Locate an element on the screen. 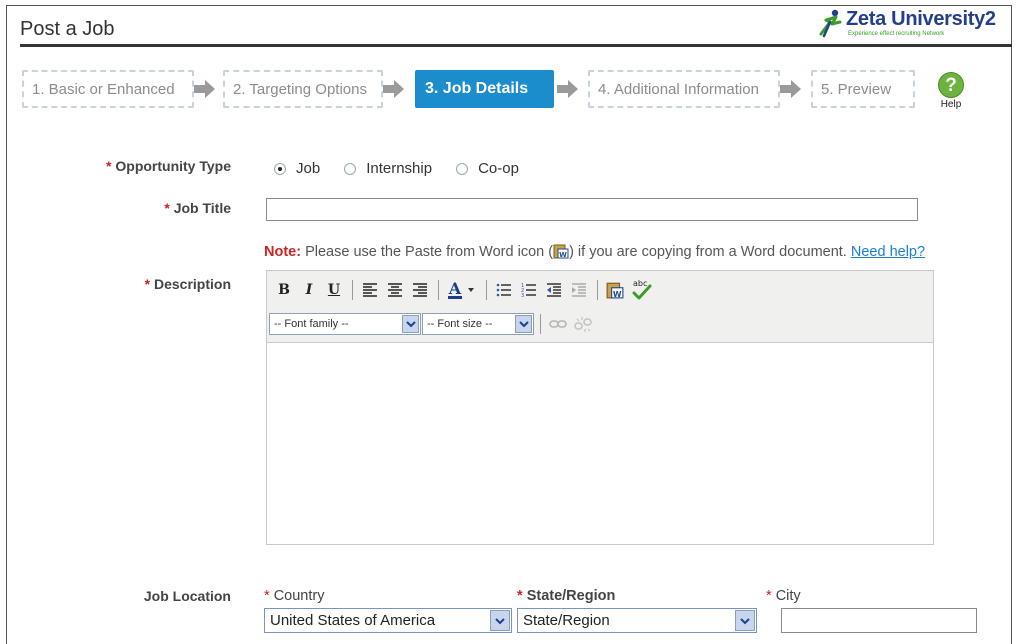 The image size is (1017, 644). help-icon: ? is located at coordinates (951, 85).